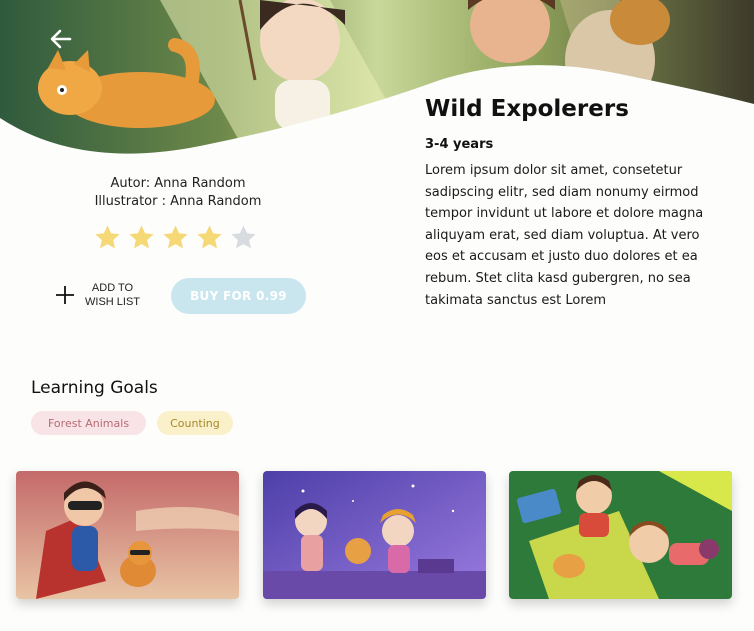 The image size is (754, 631). I want to click on learning-goals-heading: Learning Goals, so click(94, 388).